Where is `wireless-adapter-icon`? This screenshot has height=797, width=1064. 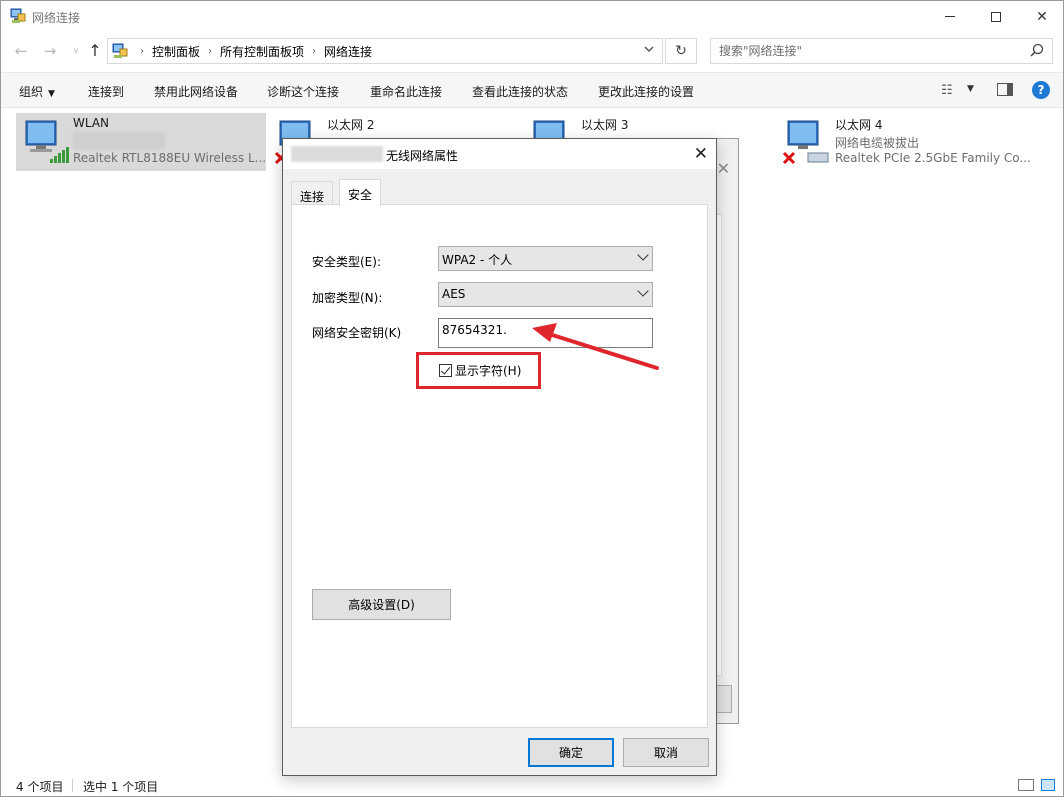
wireless-adapter-icon is located at coordinates (47, 141).